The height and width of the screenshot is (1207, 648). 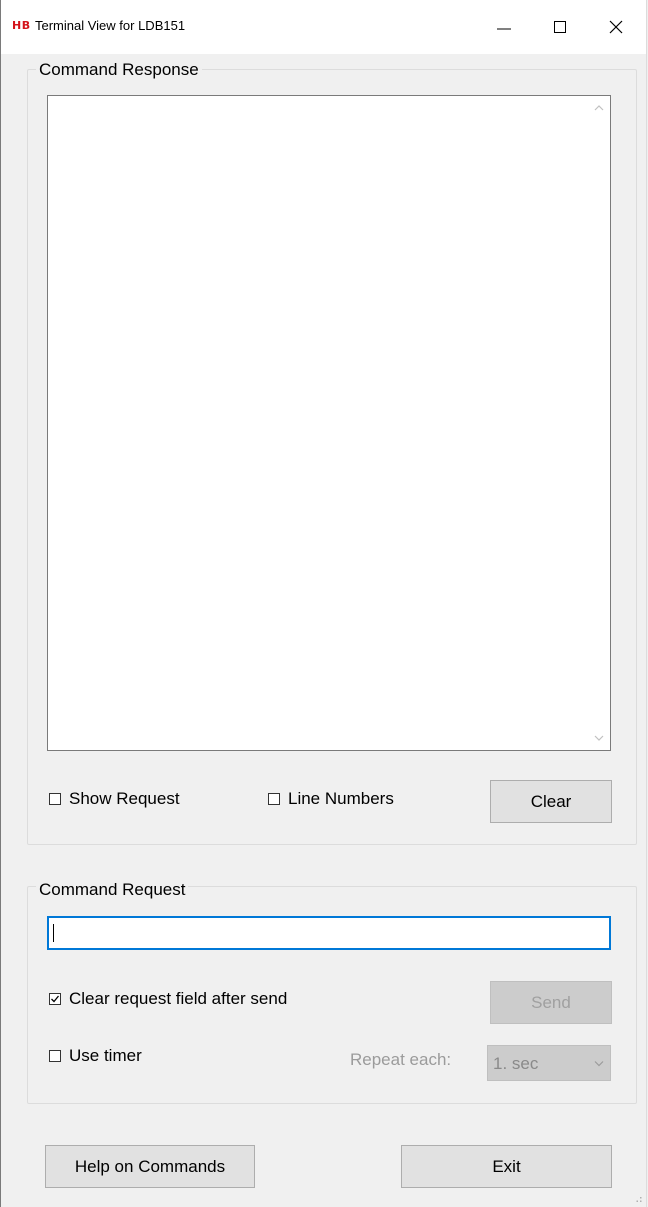 I want to click on chevron-down-icon, so click(x=599, y=1064).